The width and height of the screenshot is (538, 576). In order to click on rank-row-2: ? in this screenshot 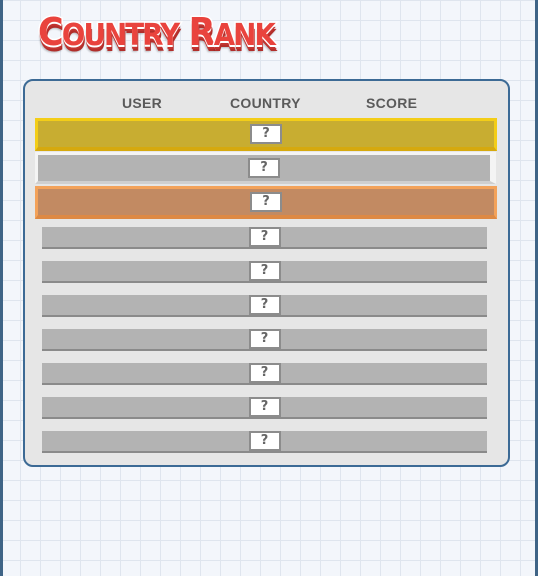, I will do `click(265, 168)`.